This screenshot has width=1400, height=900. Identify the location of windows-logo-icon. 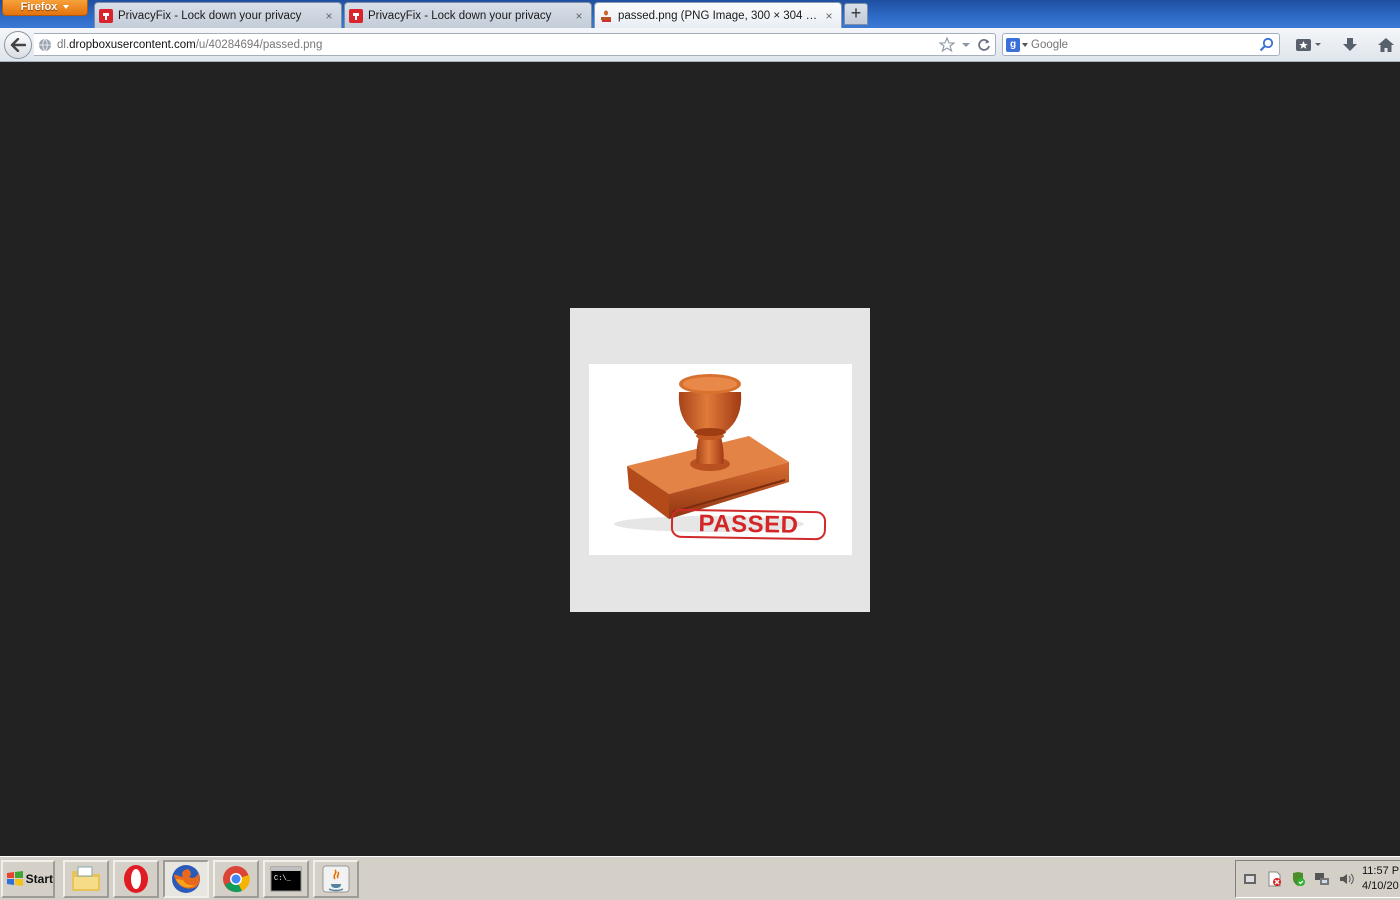
(15, 878).